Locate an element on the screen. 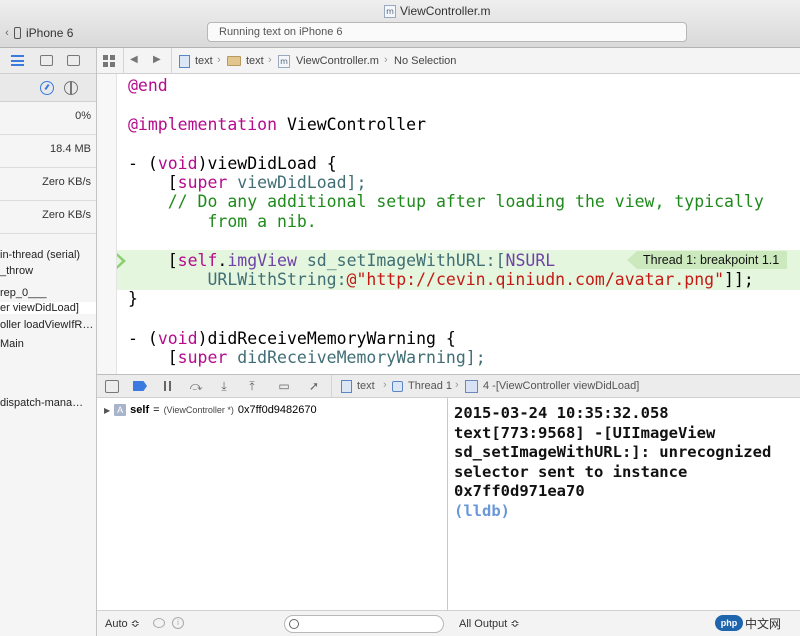 The height and width of the screenshot is (636, 800). console-line: text[773:9568] -[UIImageView is located at coordinates (585, 432).